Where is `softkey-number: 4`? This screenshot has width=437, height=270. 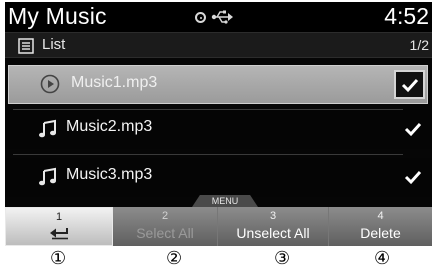 softkey-number: 4 is located at coordinates (380, 216).